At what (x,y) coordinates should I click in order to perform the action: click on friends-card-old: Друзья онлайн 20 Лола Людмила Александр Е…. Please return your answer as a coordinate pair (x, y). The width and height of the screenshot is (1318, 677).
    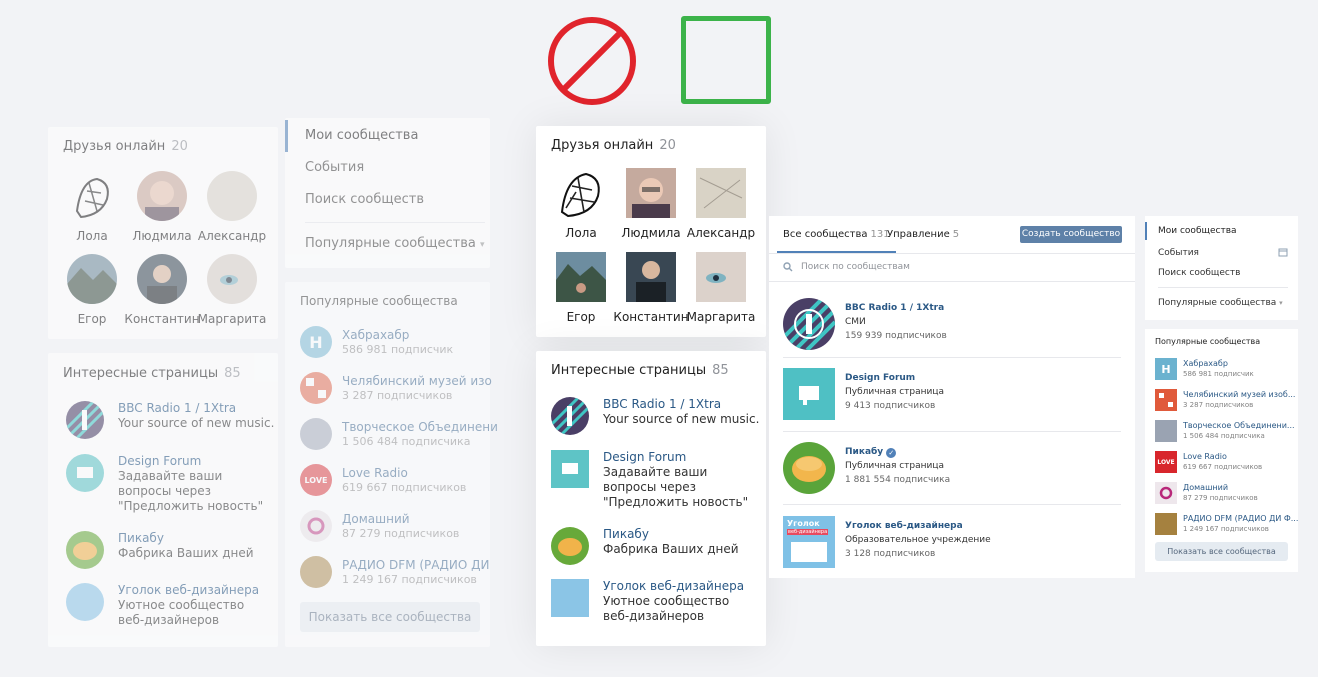
    Looking at the image, I should click on (163, 233).